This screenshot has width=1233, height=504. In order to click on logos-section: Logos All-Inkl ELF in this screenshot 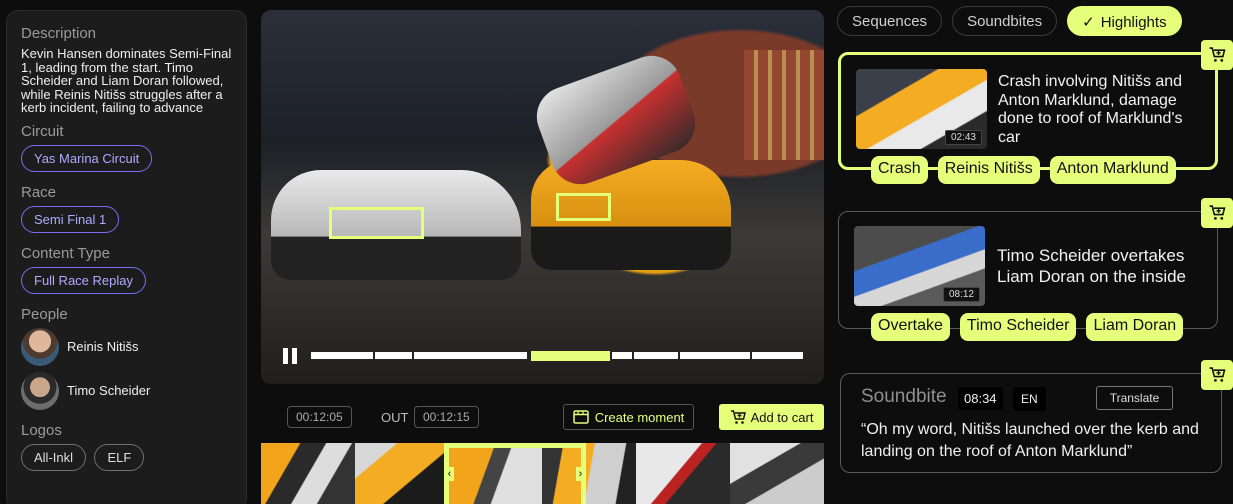, I will do `click(126, 446)`.